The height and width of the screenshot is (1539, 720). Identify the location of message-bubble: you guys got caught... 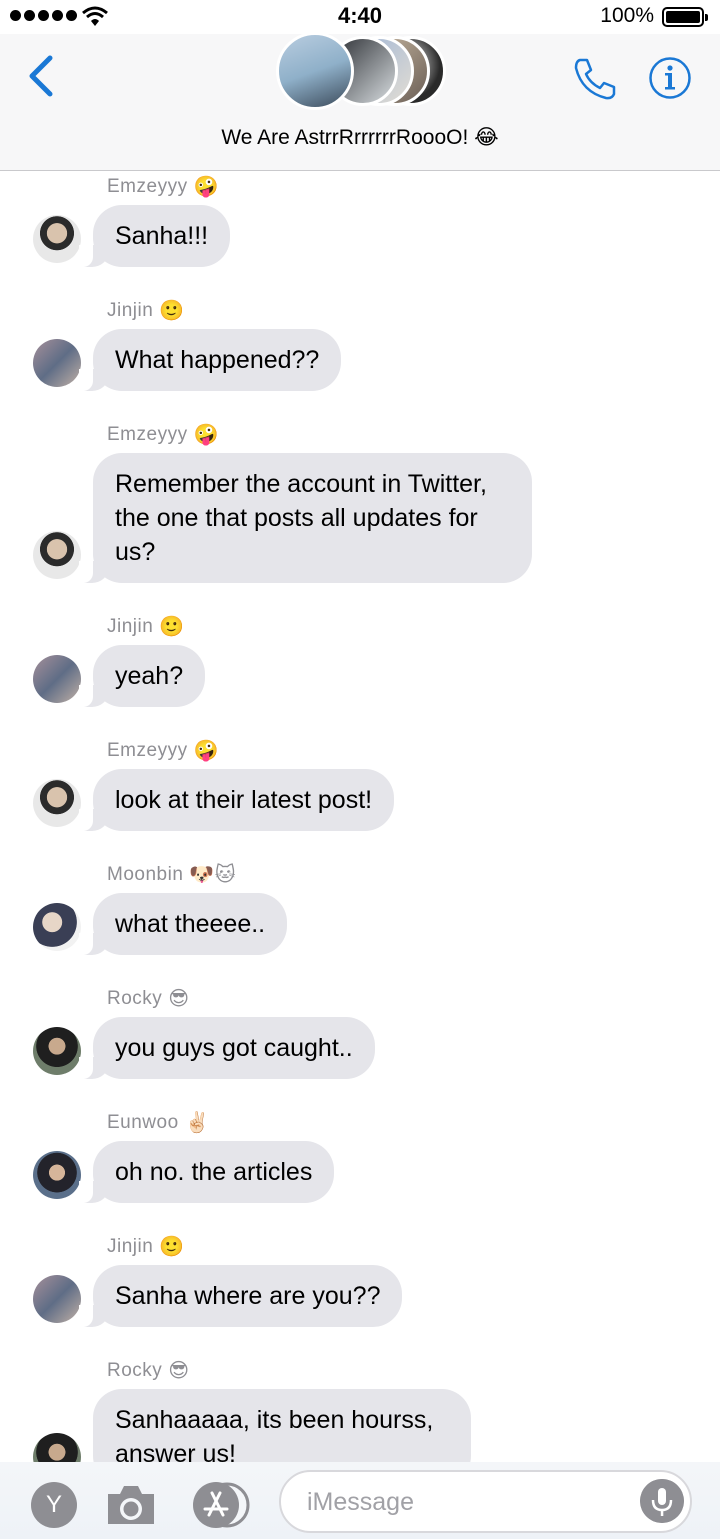
(227, 1048).